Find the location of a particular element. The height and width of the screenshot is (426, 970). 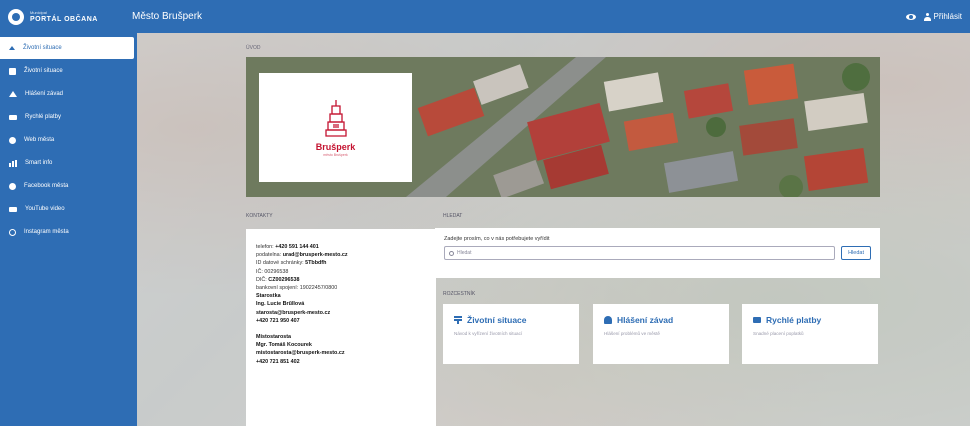

card-title: Rychlé platby is located at coordinates (794, 320).